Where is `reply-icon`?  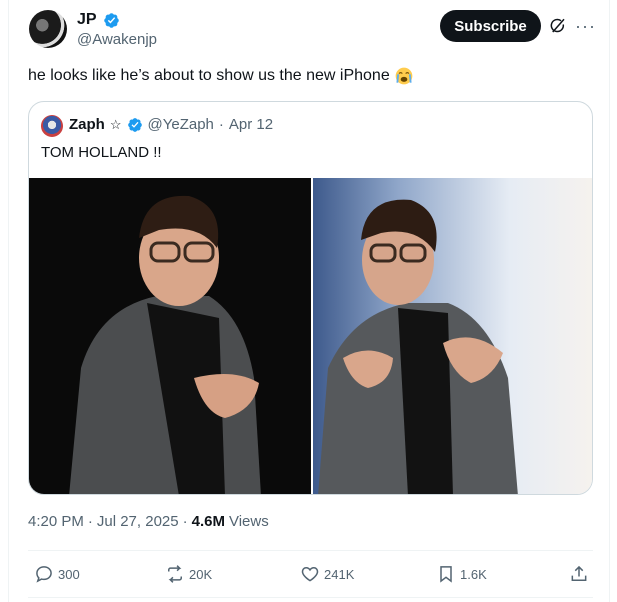
reply-icon is located at coordinates (44, 574).